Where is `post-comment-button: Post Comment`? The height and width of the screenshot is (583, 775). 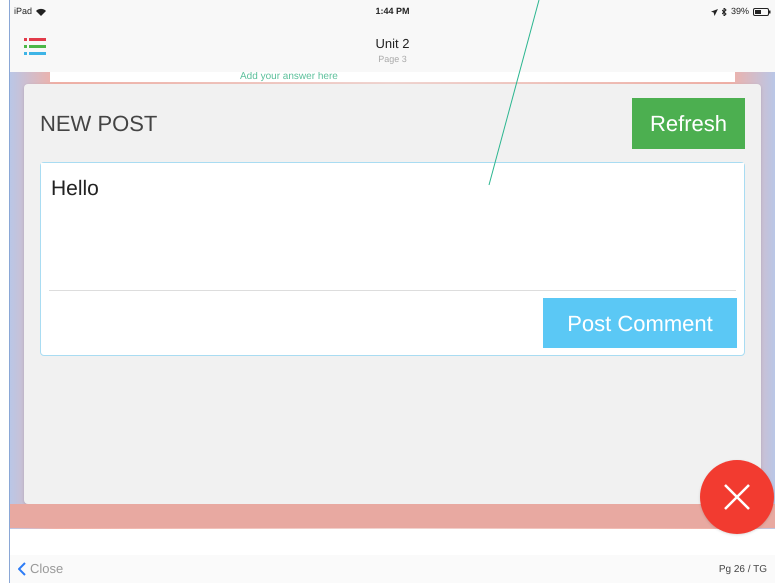
post-comment-button: Post Comment is located at coordinates (640, 323).